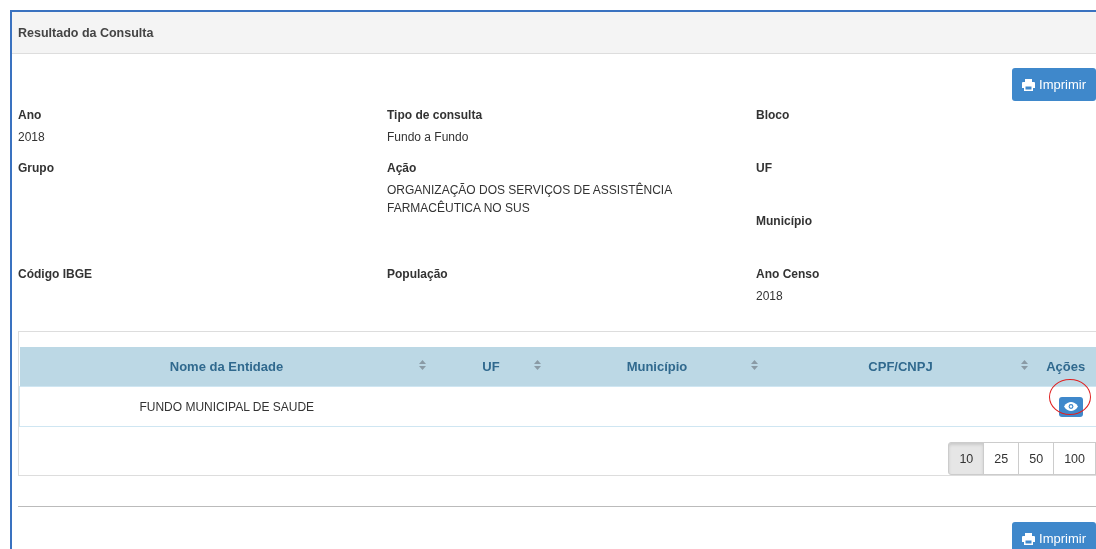  I want to click on field-label: Ação, so click(402, 168).